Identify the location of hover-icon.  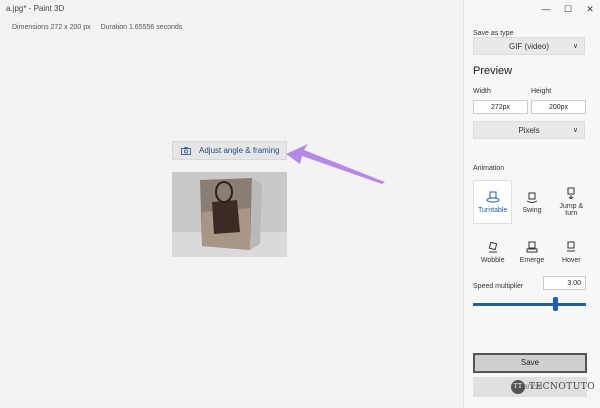
(571, 246).